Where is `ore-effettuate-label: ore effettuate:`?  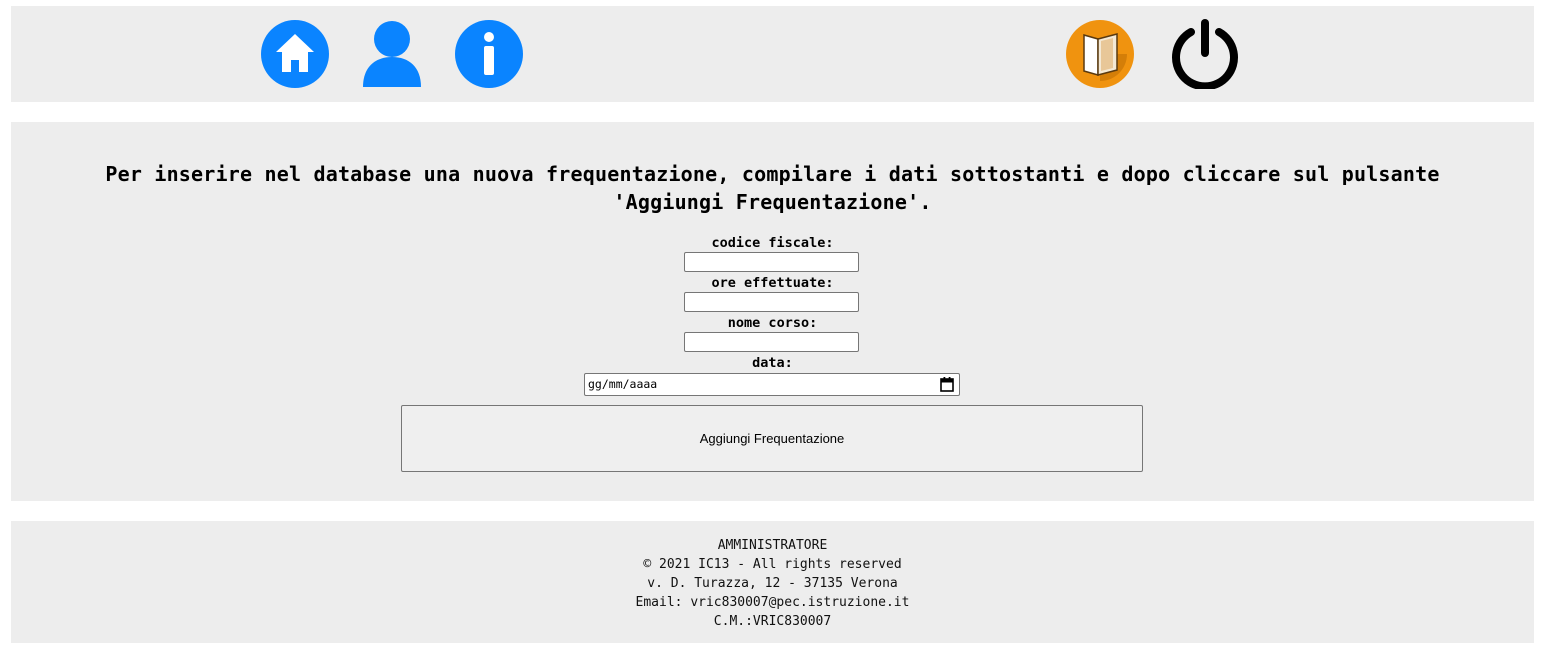 ore-effettuate-label: ore effettuate: is located at coordinates (772, 283).